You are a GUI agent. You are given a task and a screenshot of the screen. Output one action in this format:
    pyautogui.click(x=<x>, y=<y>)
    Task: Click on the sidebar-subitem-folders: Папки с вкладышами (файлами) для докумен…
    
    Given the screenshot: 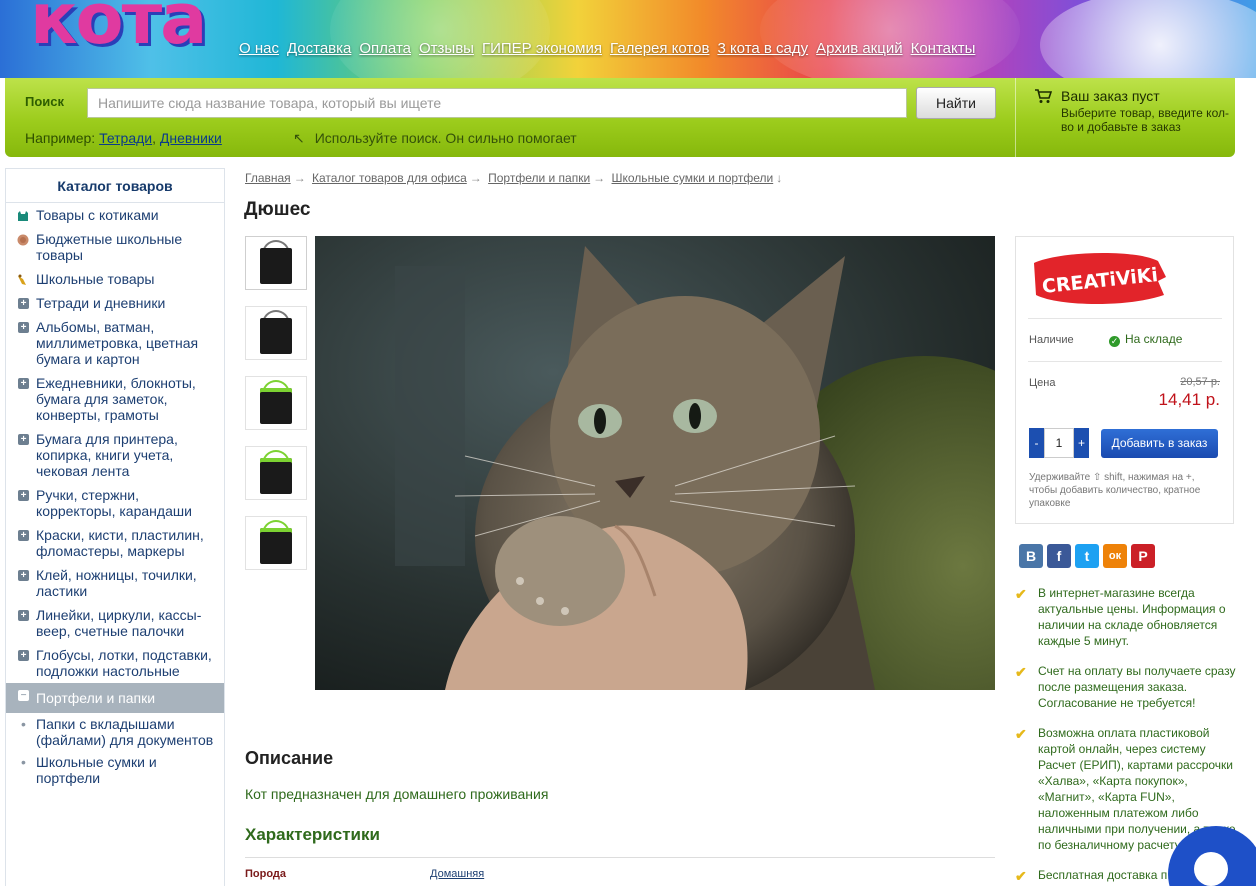 What is the action you would take?
    pyautogui.click(x=115, y=732)
    